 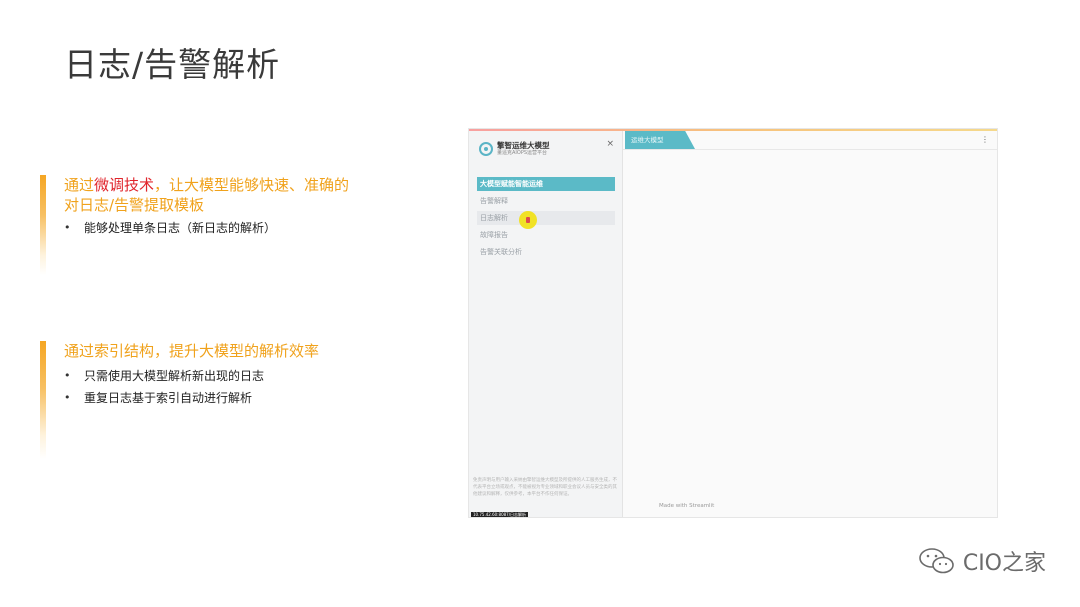 What do you see at coordinates (528, 220) in the screenshot?
I see `mouse-cursor-icon` at bounding box center [528, 220].